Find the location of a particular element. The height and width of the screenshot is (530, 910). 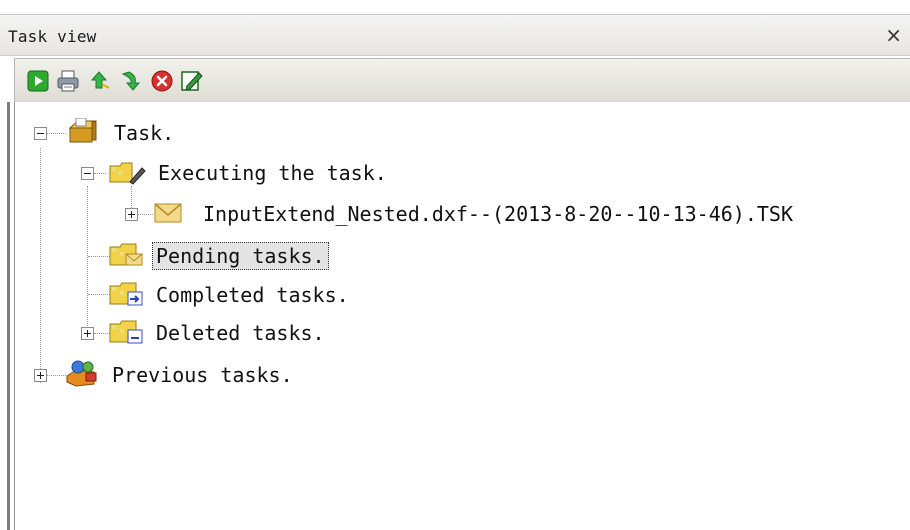

toolbar is located at coordinates (462, 81).